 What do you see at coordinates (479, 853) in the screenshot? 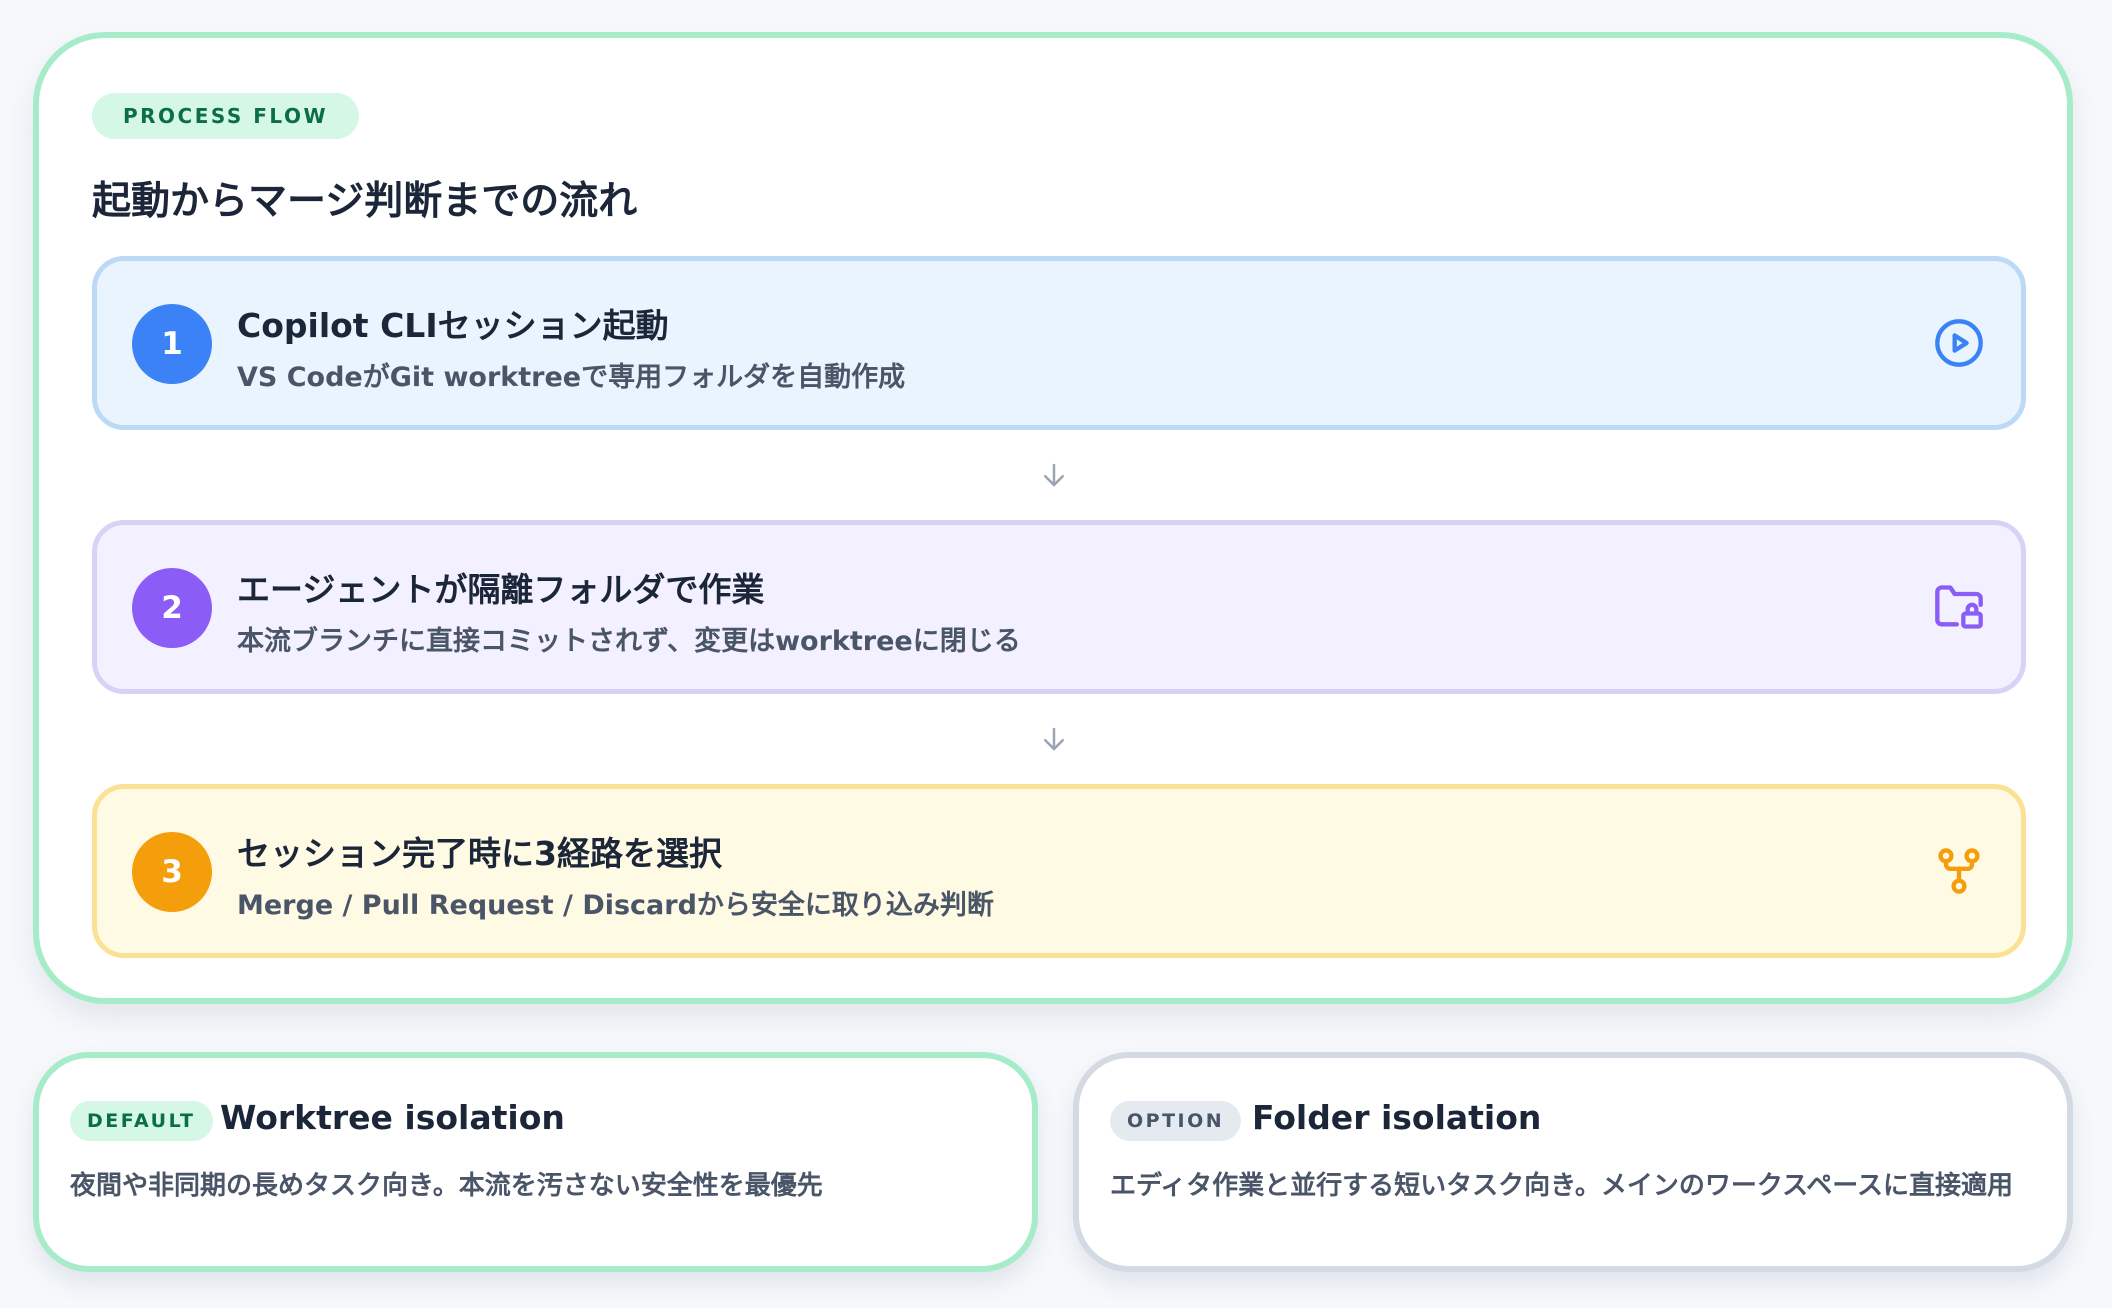
I see `step-title: セッション完了時に3経路を選択` at bounding box center [479, 853].